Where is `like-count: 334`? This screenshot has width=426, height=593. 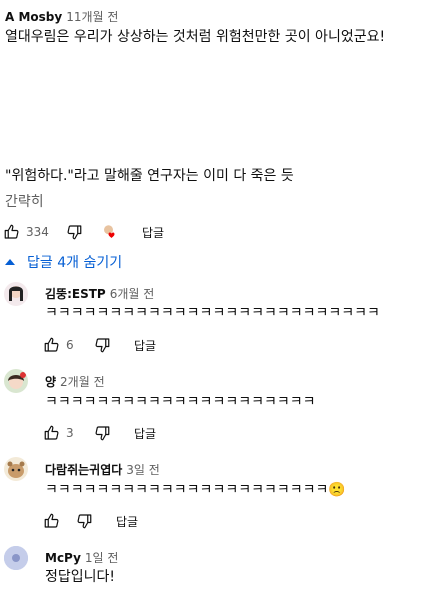
like-count: 334 is located at coordinates (37, 232).